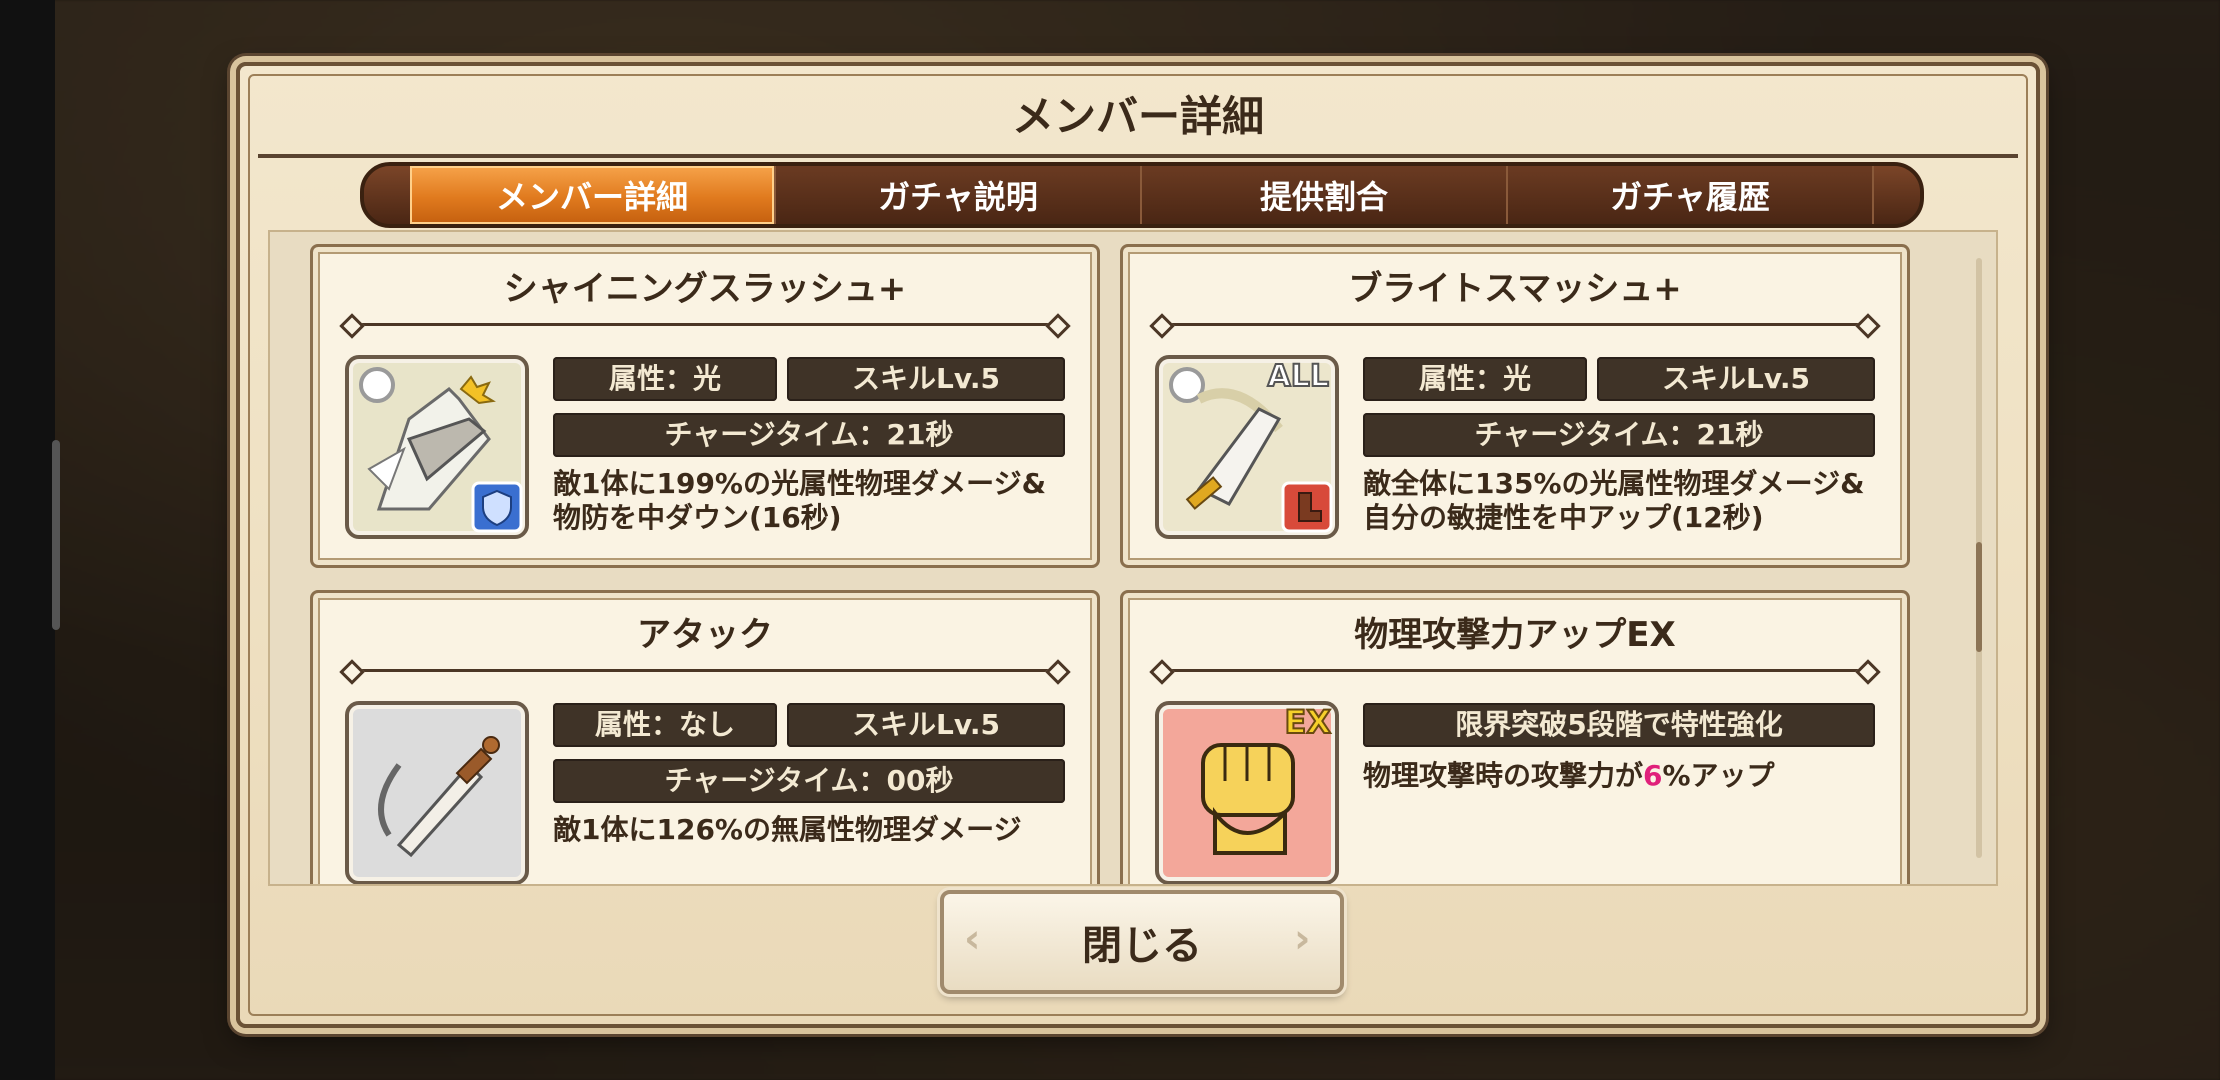  What do you see at coordinates (1298, 377) in the screenshot?
I see `all-target-badge: ALL` at bounding box center [1298, 377].